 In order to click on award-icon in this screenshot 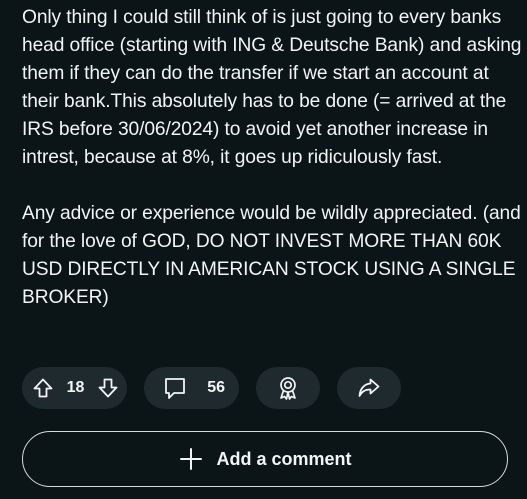, I will do `click(288, 388)`.